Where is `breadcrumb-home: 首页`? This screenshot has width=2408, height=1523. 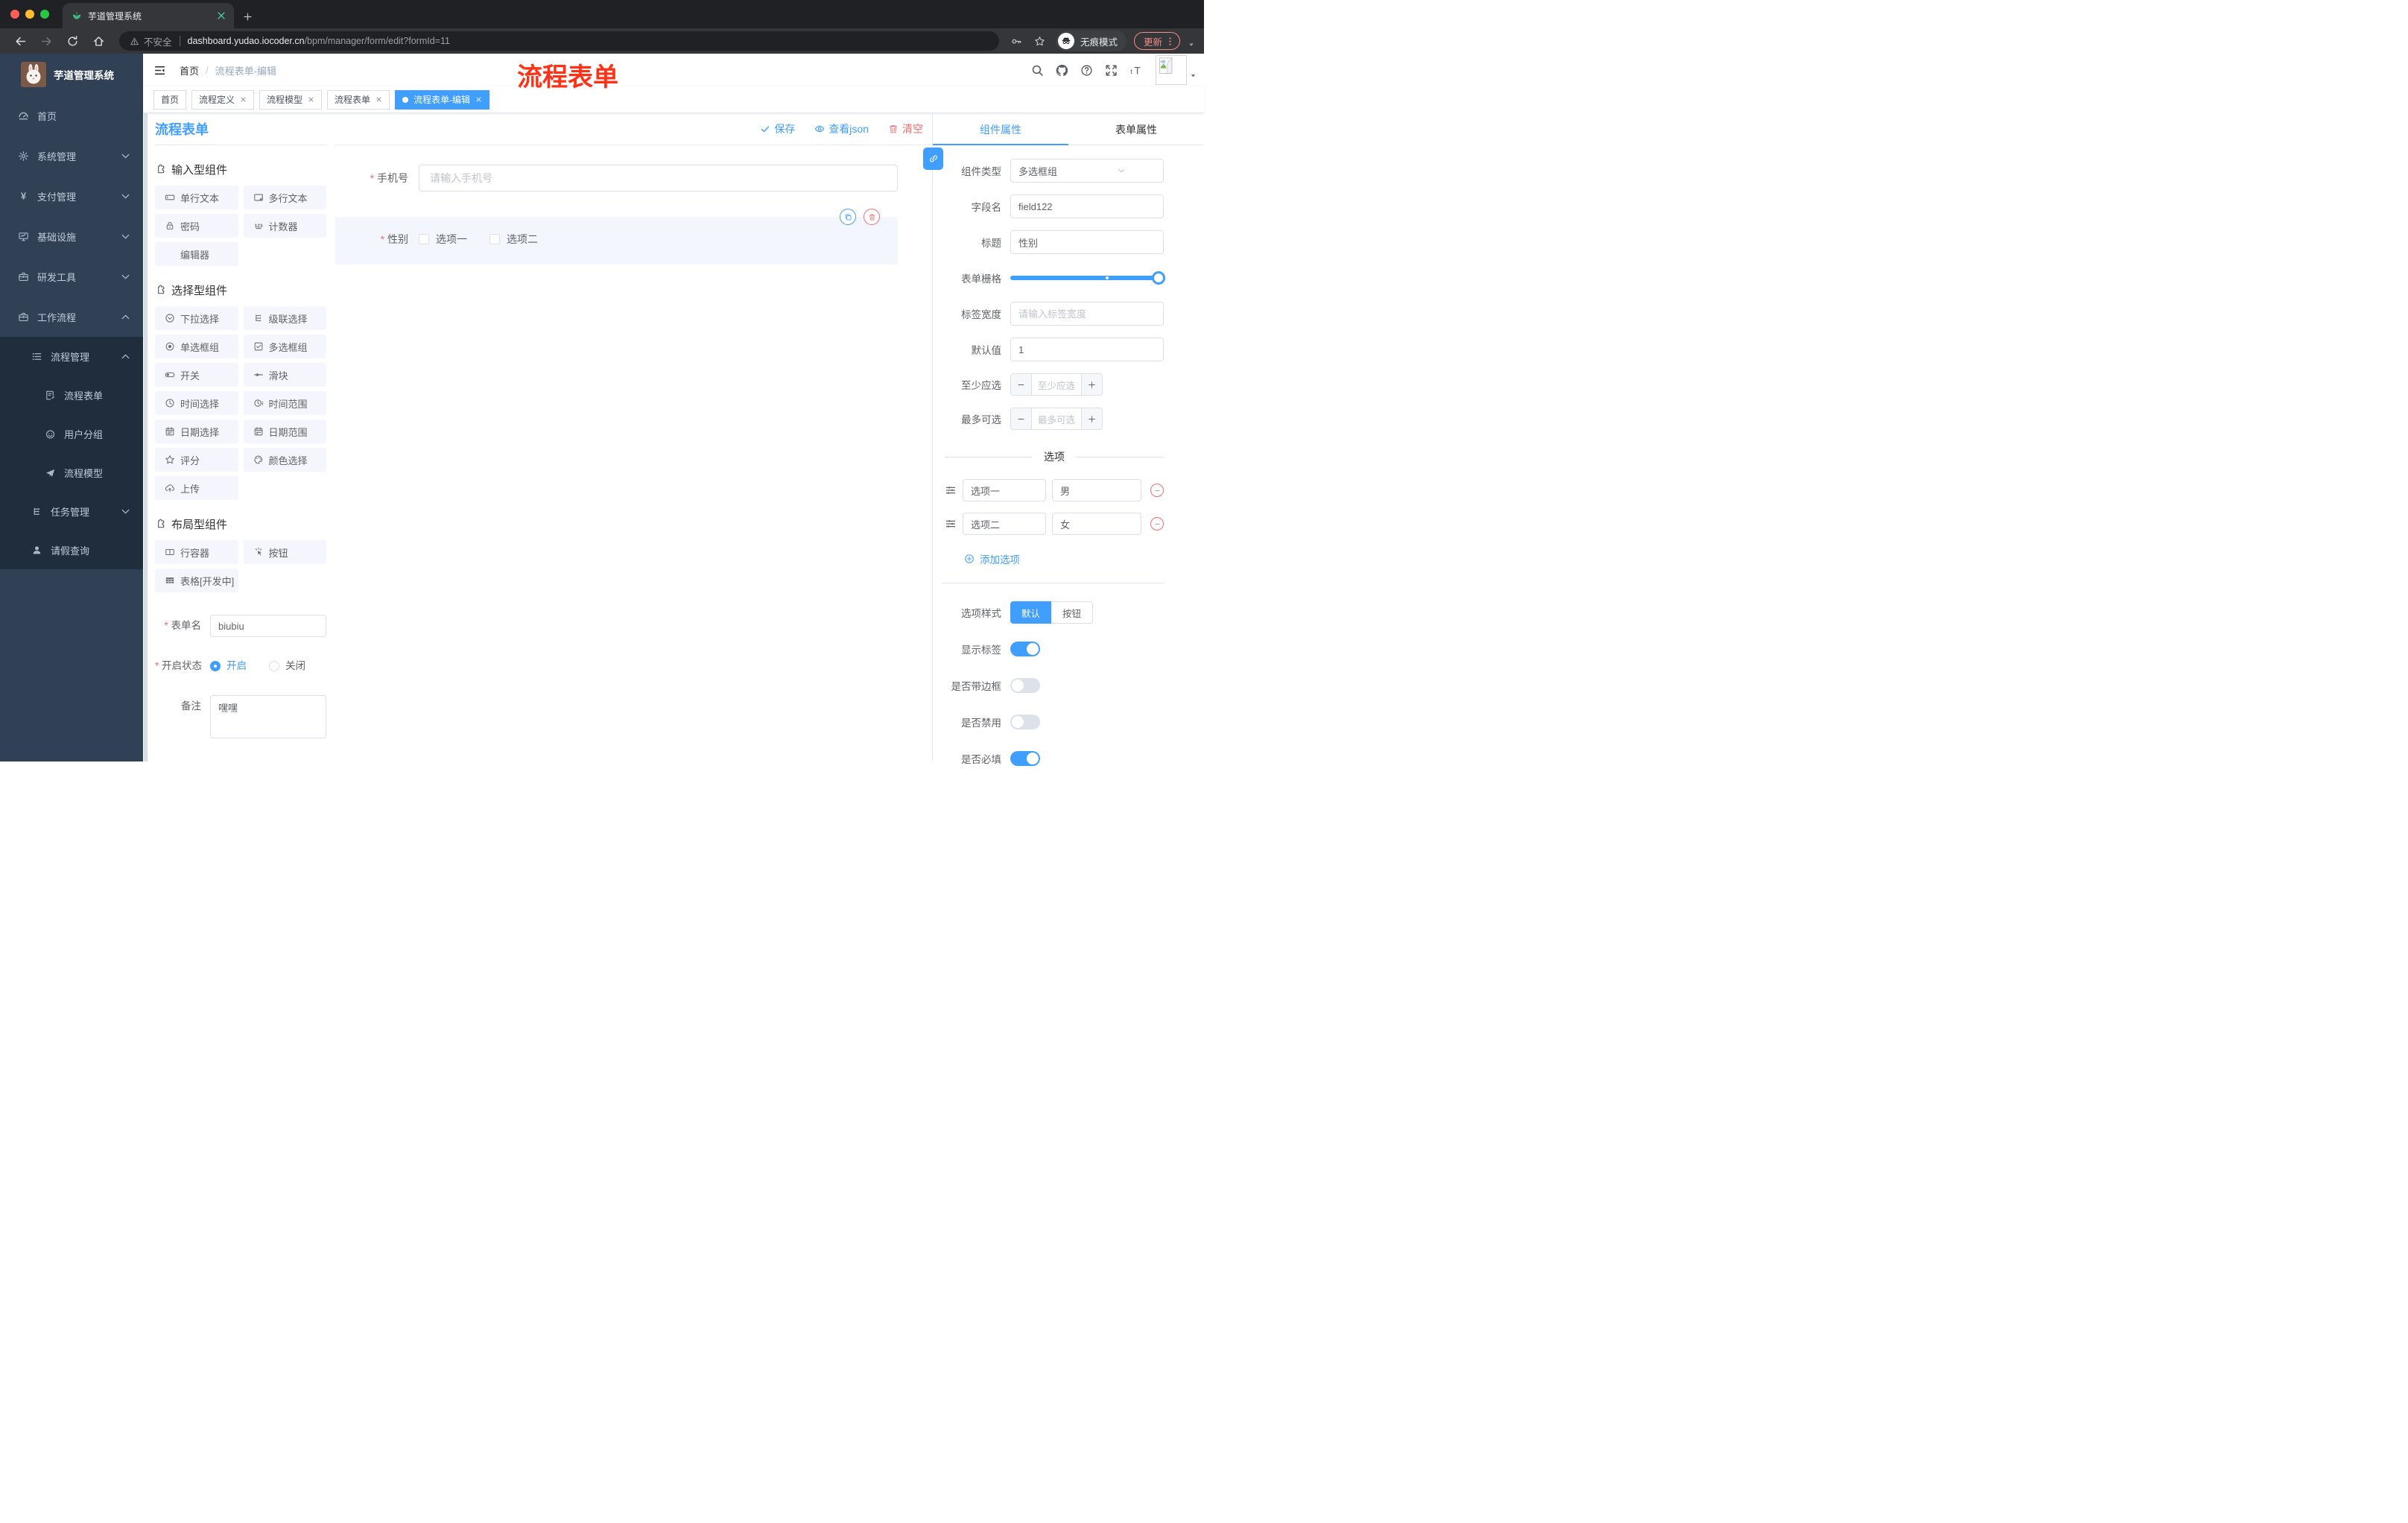 breadcrumb-home: 首页 is located at coordinates (189, 70).